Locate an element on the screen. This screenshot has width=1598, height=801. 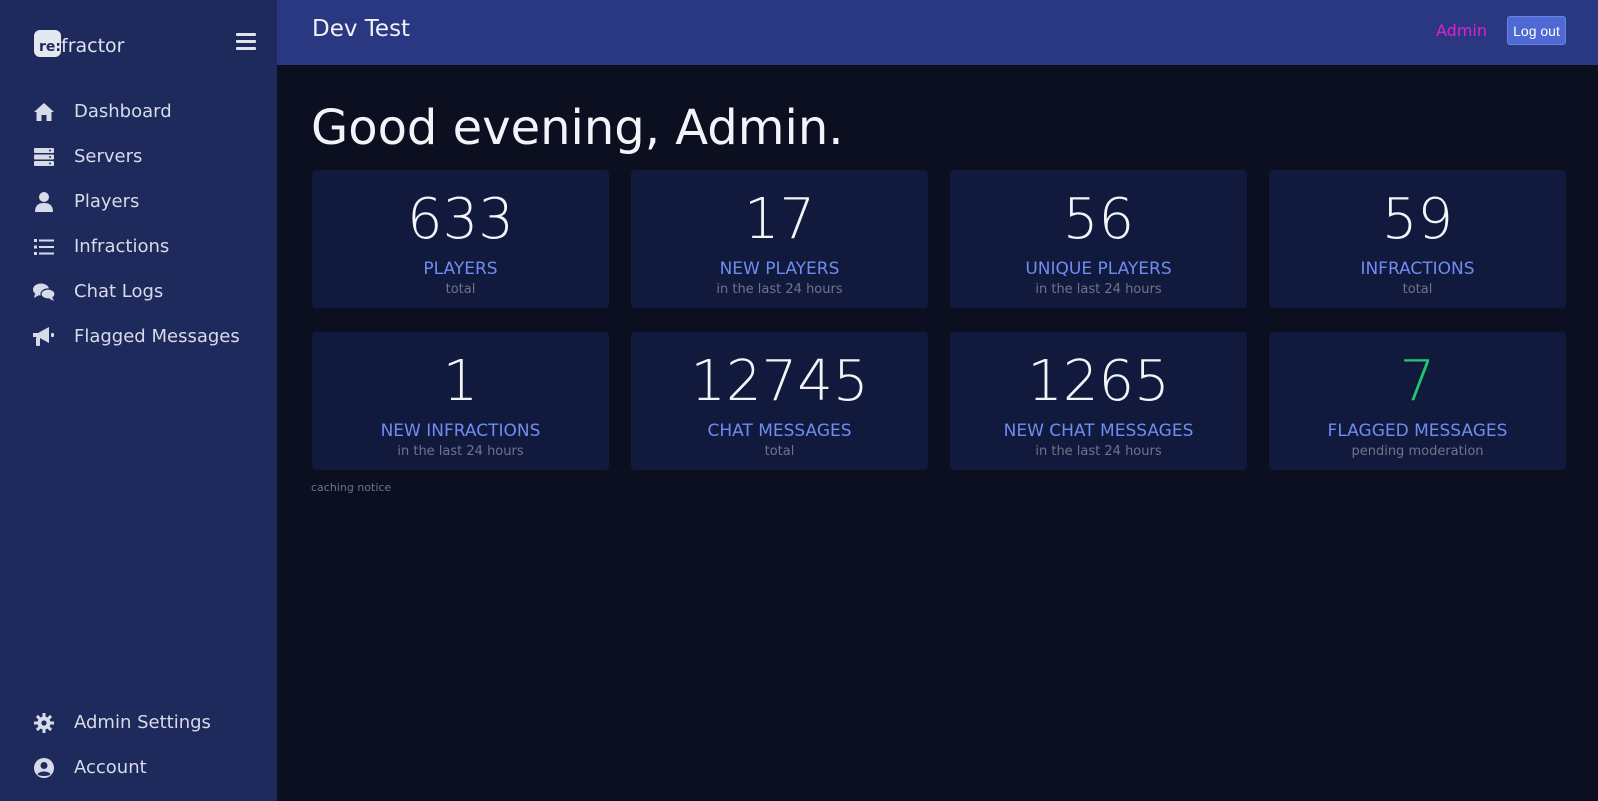
stat-label: UNIQUE PLAYERS is located at coordinates (1098, 269).